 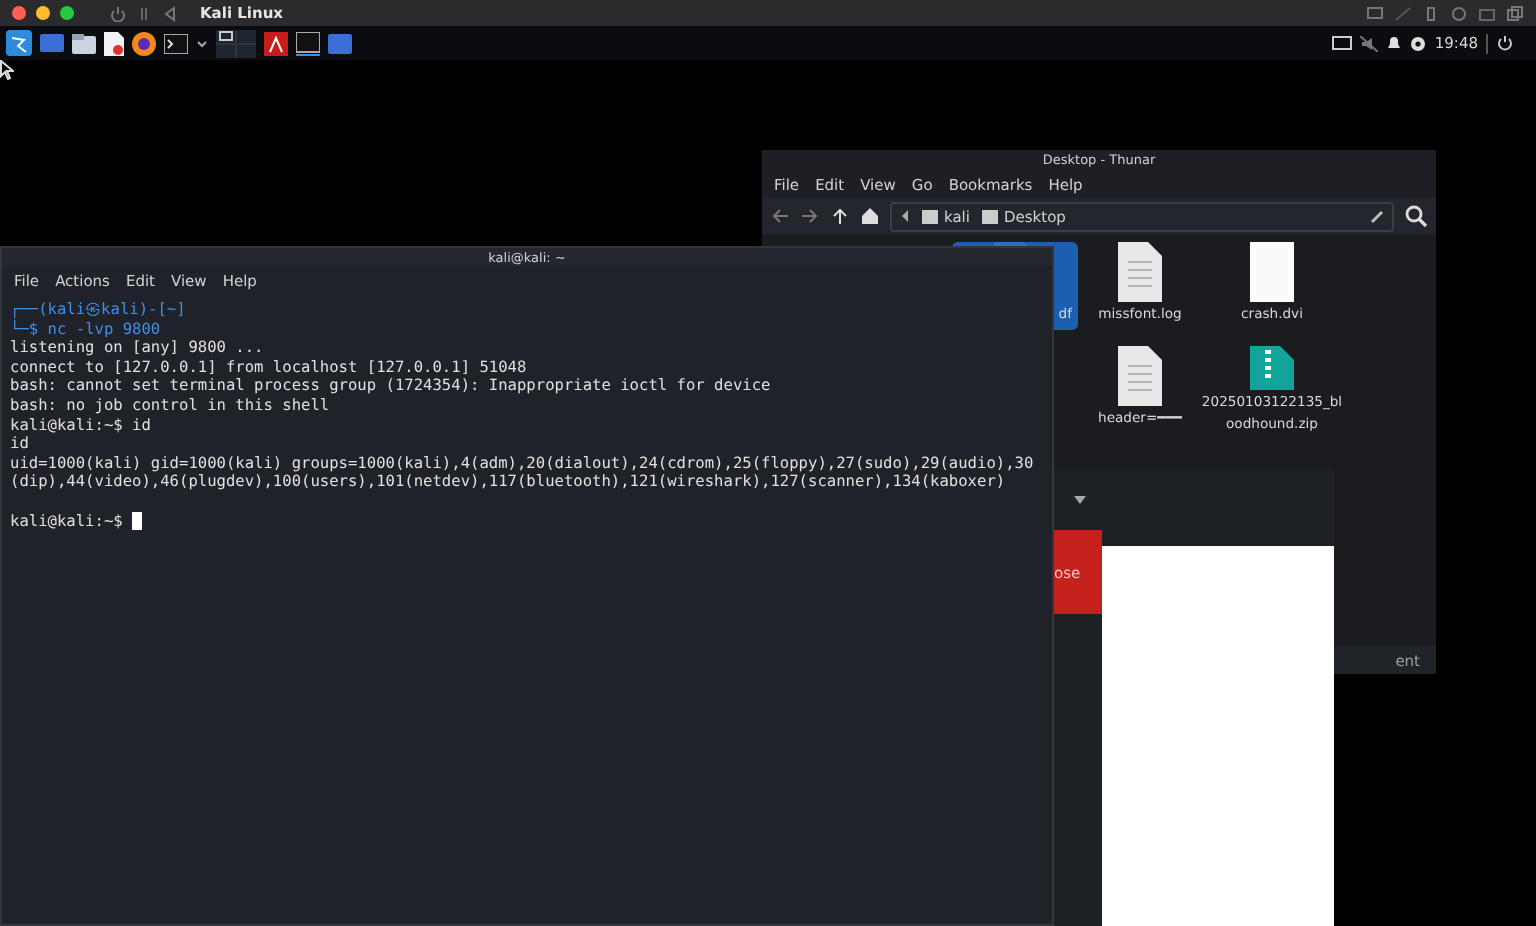 I want to click on zoom-button, so click(x=67, y=13).